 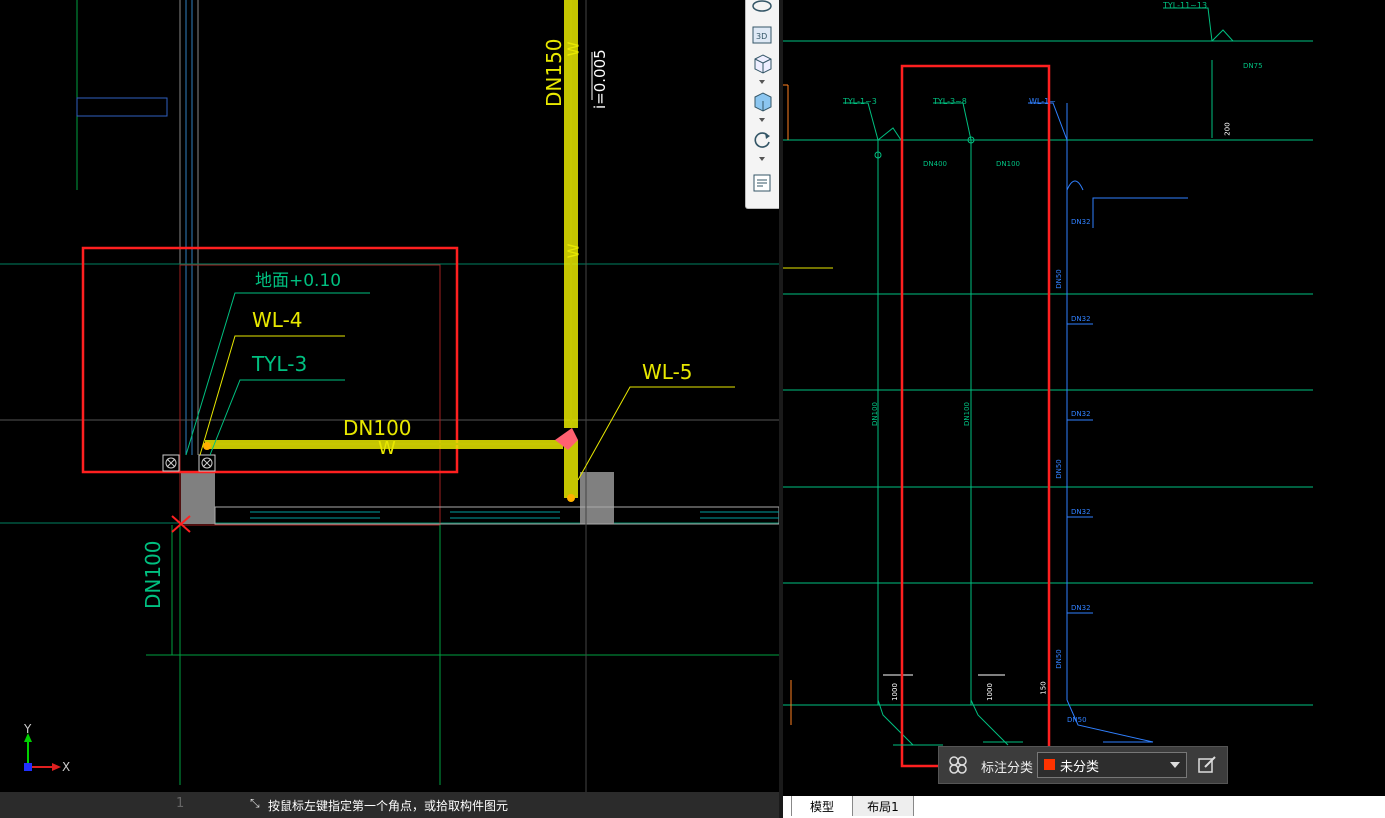 I want to click on tab-layout1: 布局1, so click(x=883, y=806).